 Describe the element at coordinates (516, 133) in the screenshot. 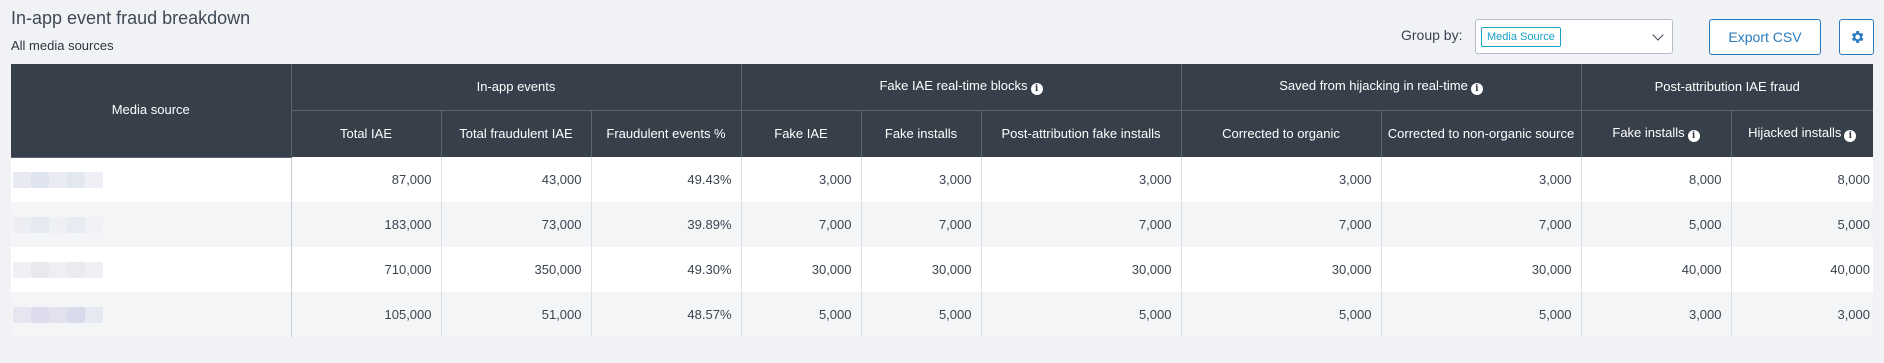

I see `col-header-total-fraudulent-iae: Total fraudulent IAE` at that location.